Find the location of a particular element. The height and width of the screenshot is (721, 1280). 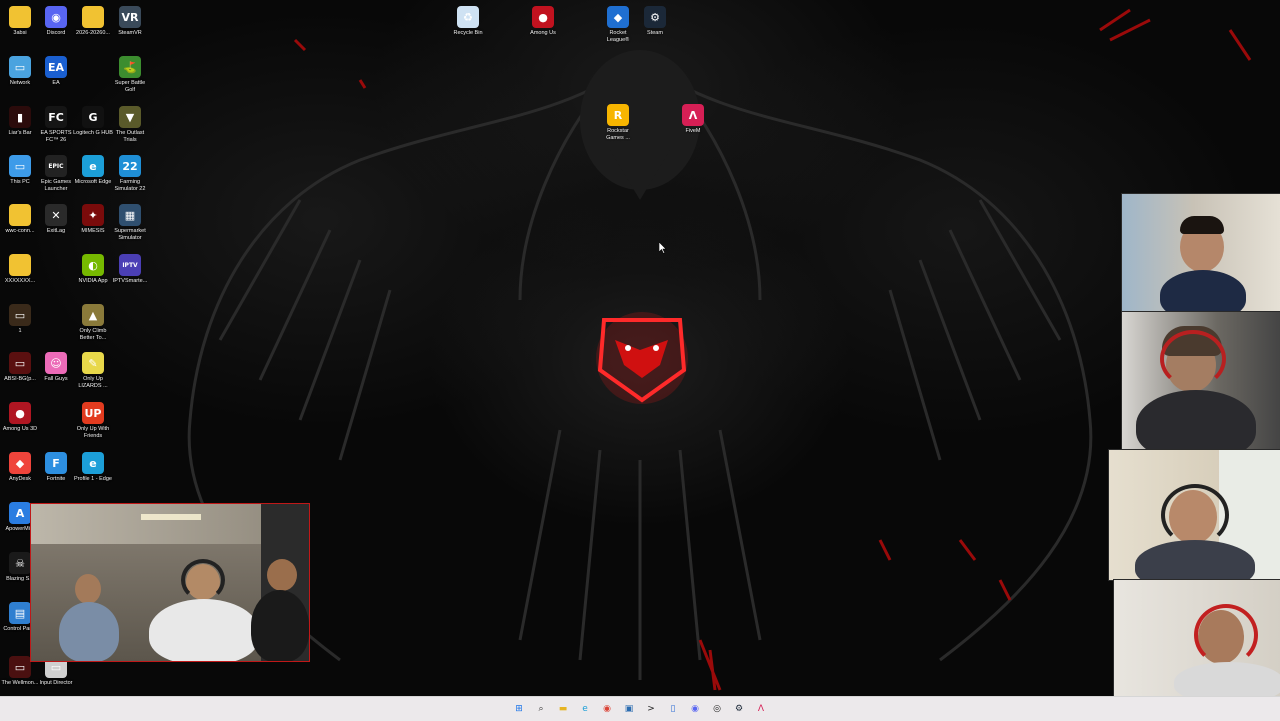

desktop-icon-fall-guys: ☺ Fall Guys is located at coordinates (56, 367).